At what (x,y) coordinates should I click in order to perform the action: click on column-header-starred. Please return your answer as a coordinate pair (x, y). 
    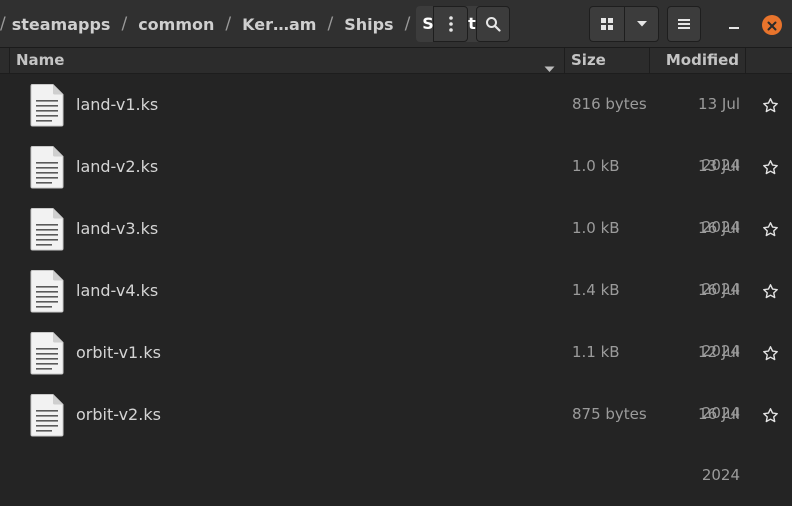
    Looking at the image, I should click on (768, 60).